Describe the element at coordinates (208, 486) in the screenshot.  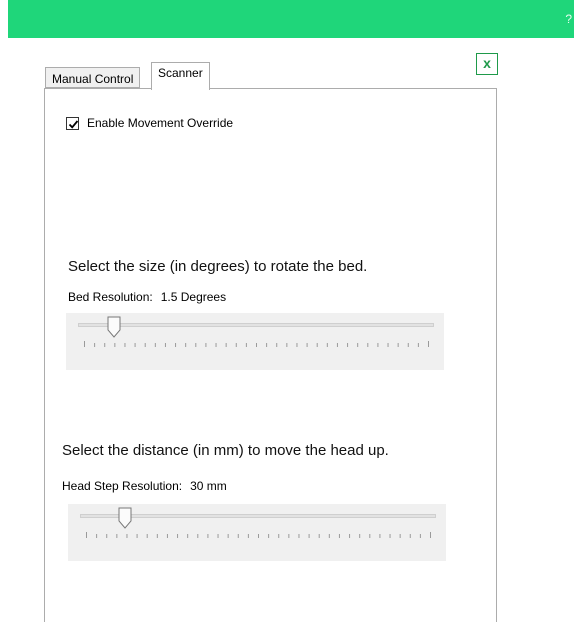
I see `head-step-resolution-value: 30 mm` at that location.